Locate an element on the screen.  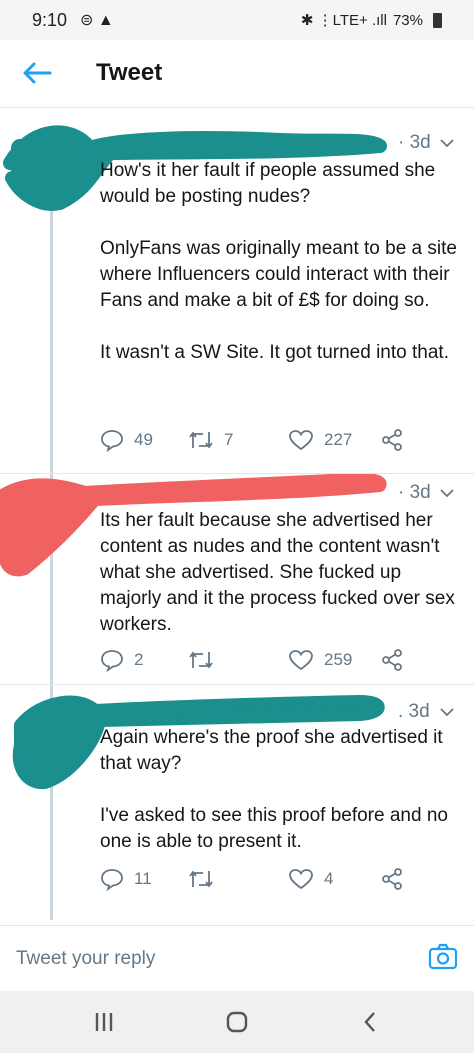
like-button: 259 is located at coordinates (320, 660).